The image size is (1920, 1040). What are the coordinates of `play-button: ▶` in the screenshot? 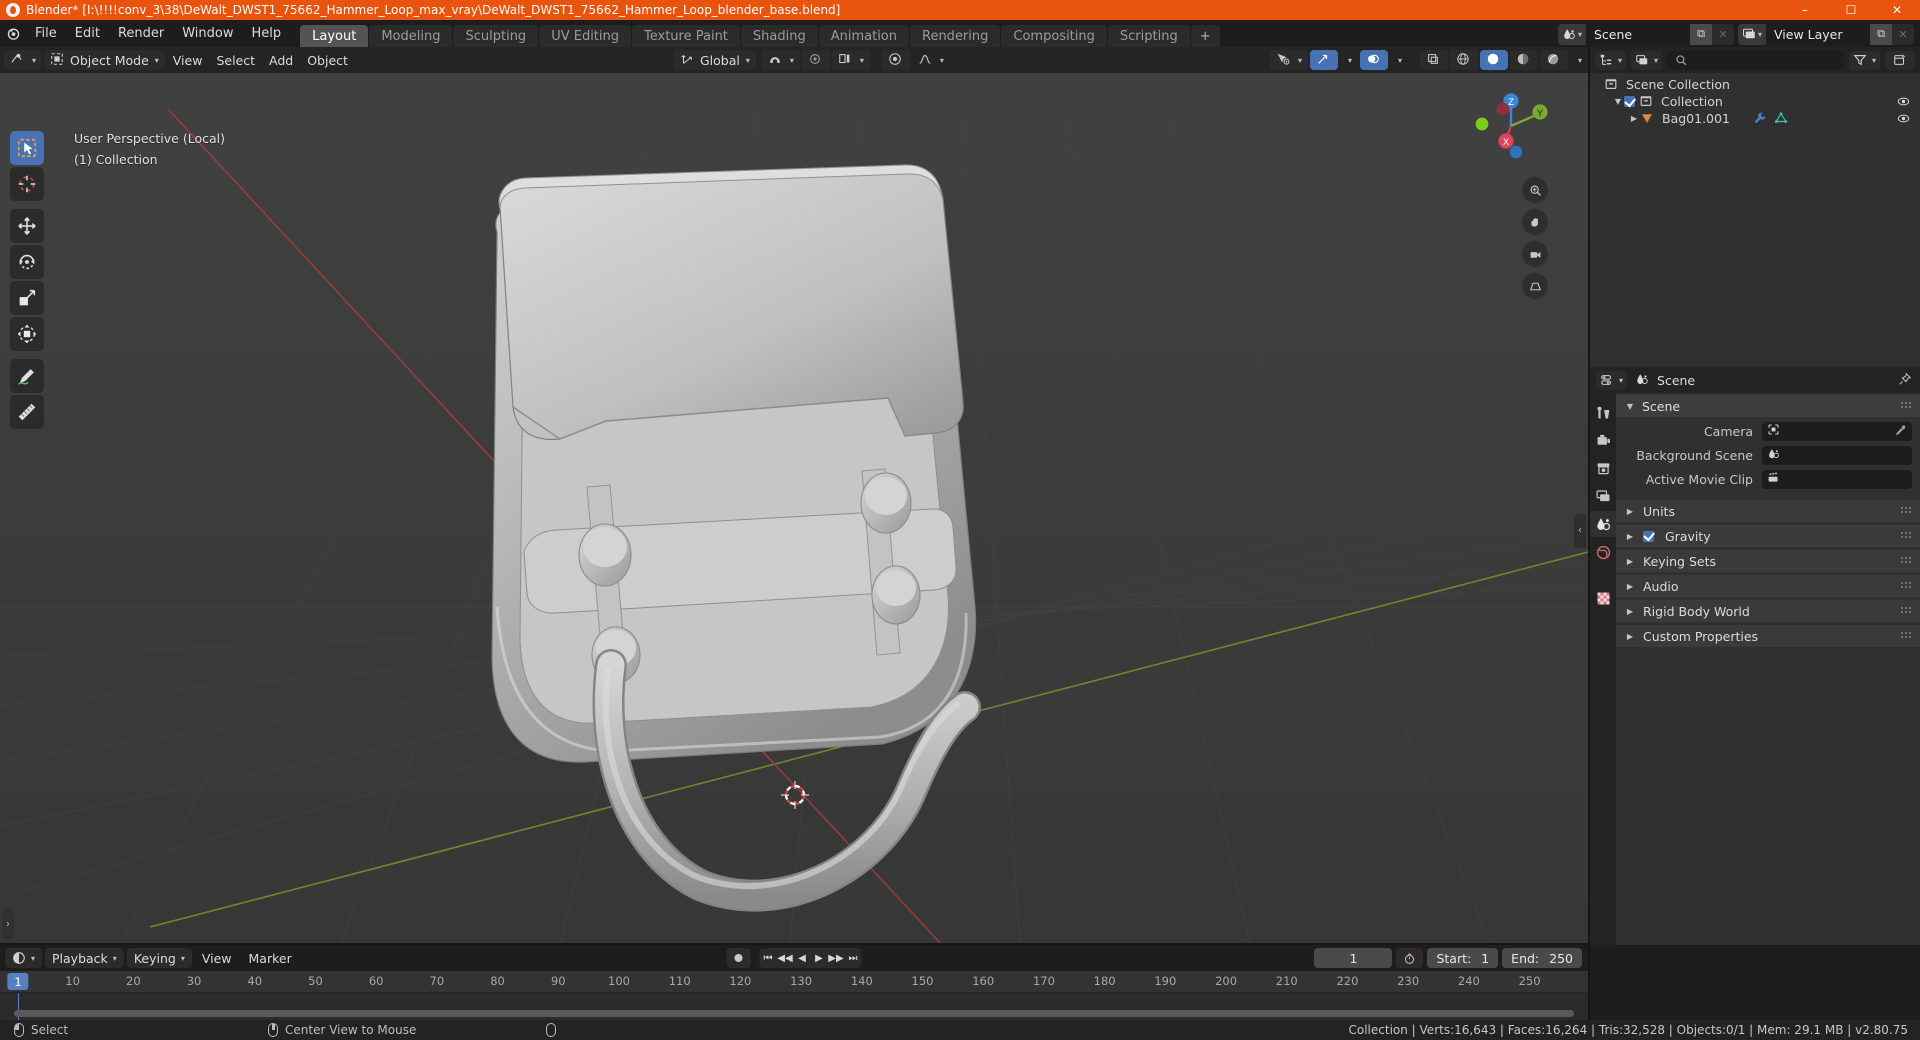 It's located at (819, 958).